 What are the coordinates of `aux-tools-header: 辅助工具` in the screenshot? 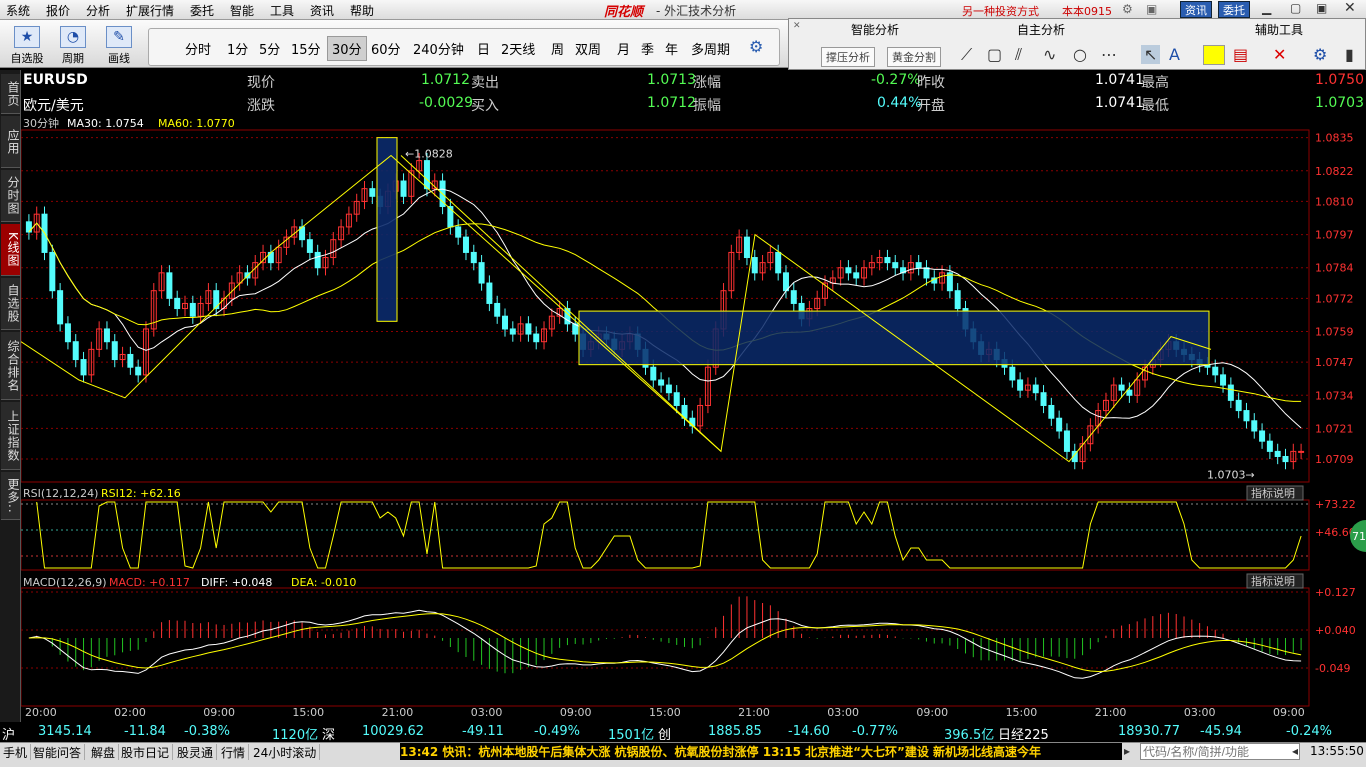 It's located at (1279, 29).